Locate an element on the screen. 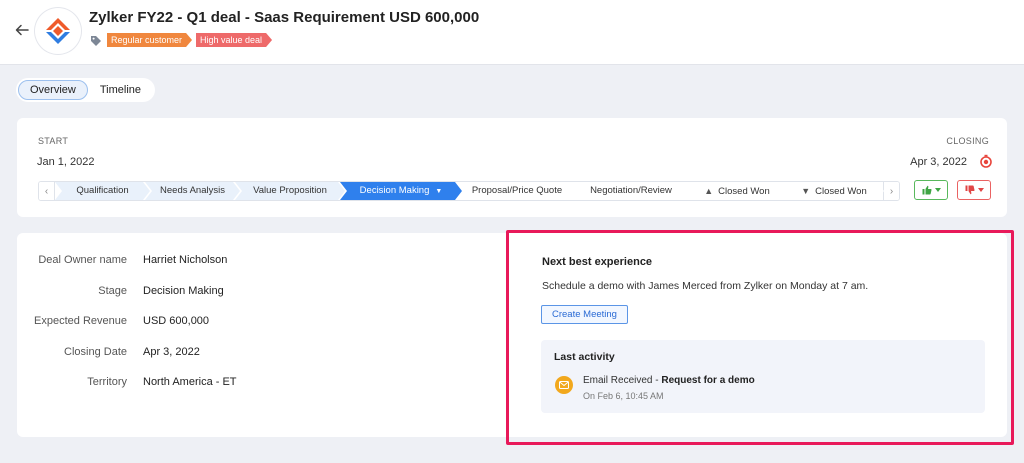 The width and height of the screenshot is (1024, 463). zylker-logo-icon is located at coordinates (58, 31).